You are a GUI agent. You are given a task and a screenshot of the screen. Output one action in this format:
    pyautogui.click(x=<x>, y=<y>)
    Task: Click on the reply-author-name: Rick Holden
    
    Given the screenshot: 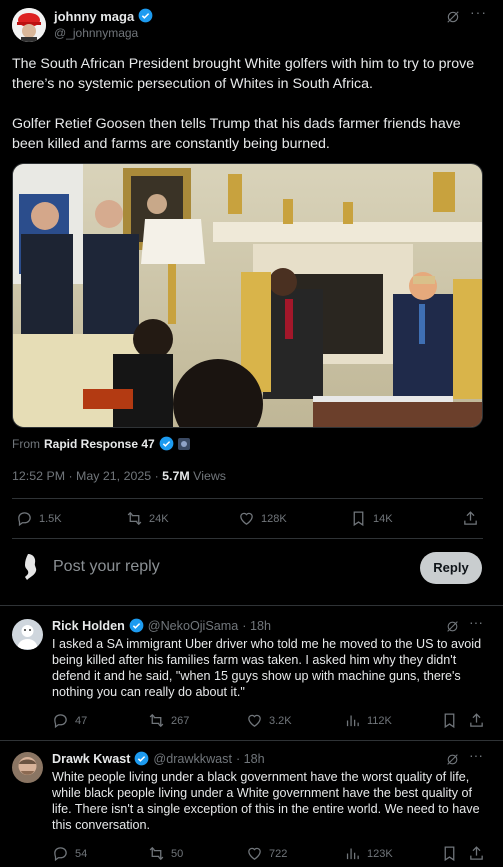 What is the action you would take?
    pyautogui.click(x=88, y=626)
    